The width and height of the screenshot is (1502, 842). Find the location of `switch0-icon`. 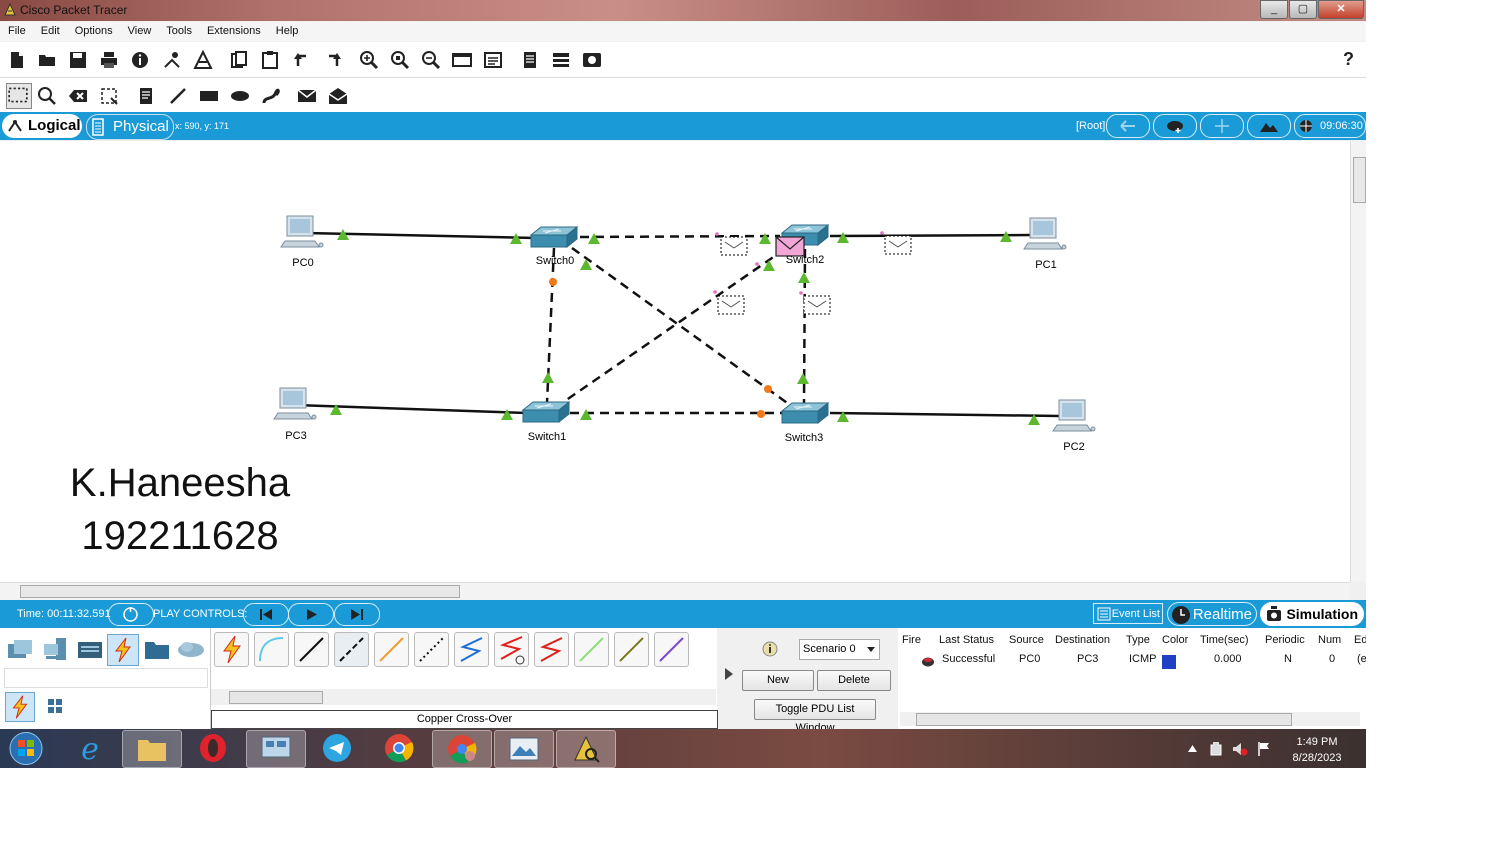

switch0-icon is located at coordinates (554, 237).